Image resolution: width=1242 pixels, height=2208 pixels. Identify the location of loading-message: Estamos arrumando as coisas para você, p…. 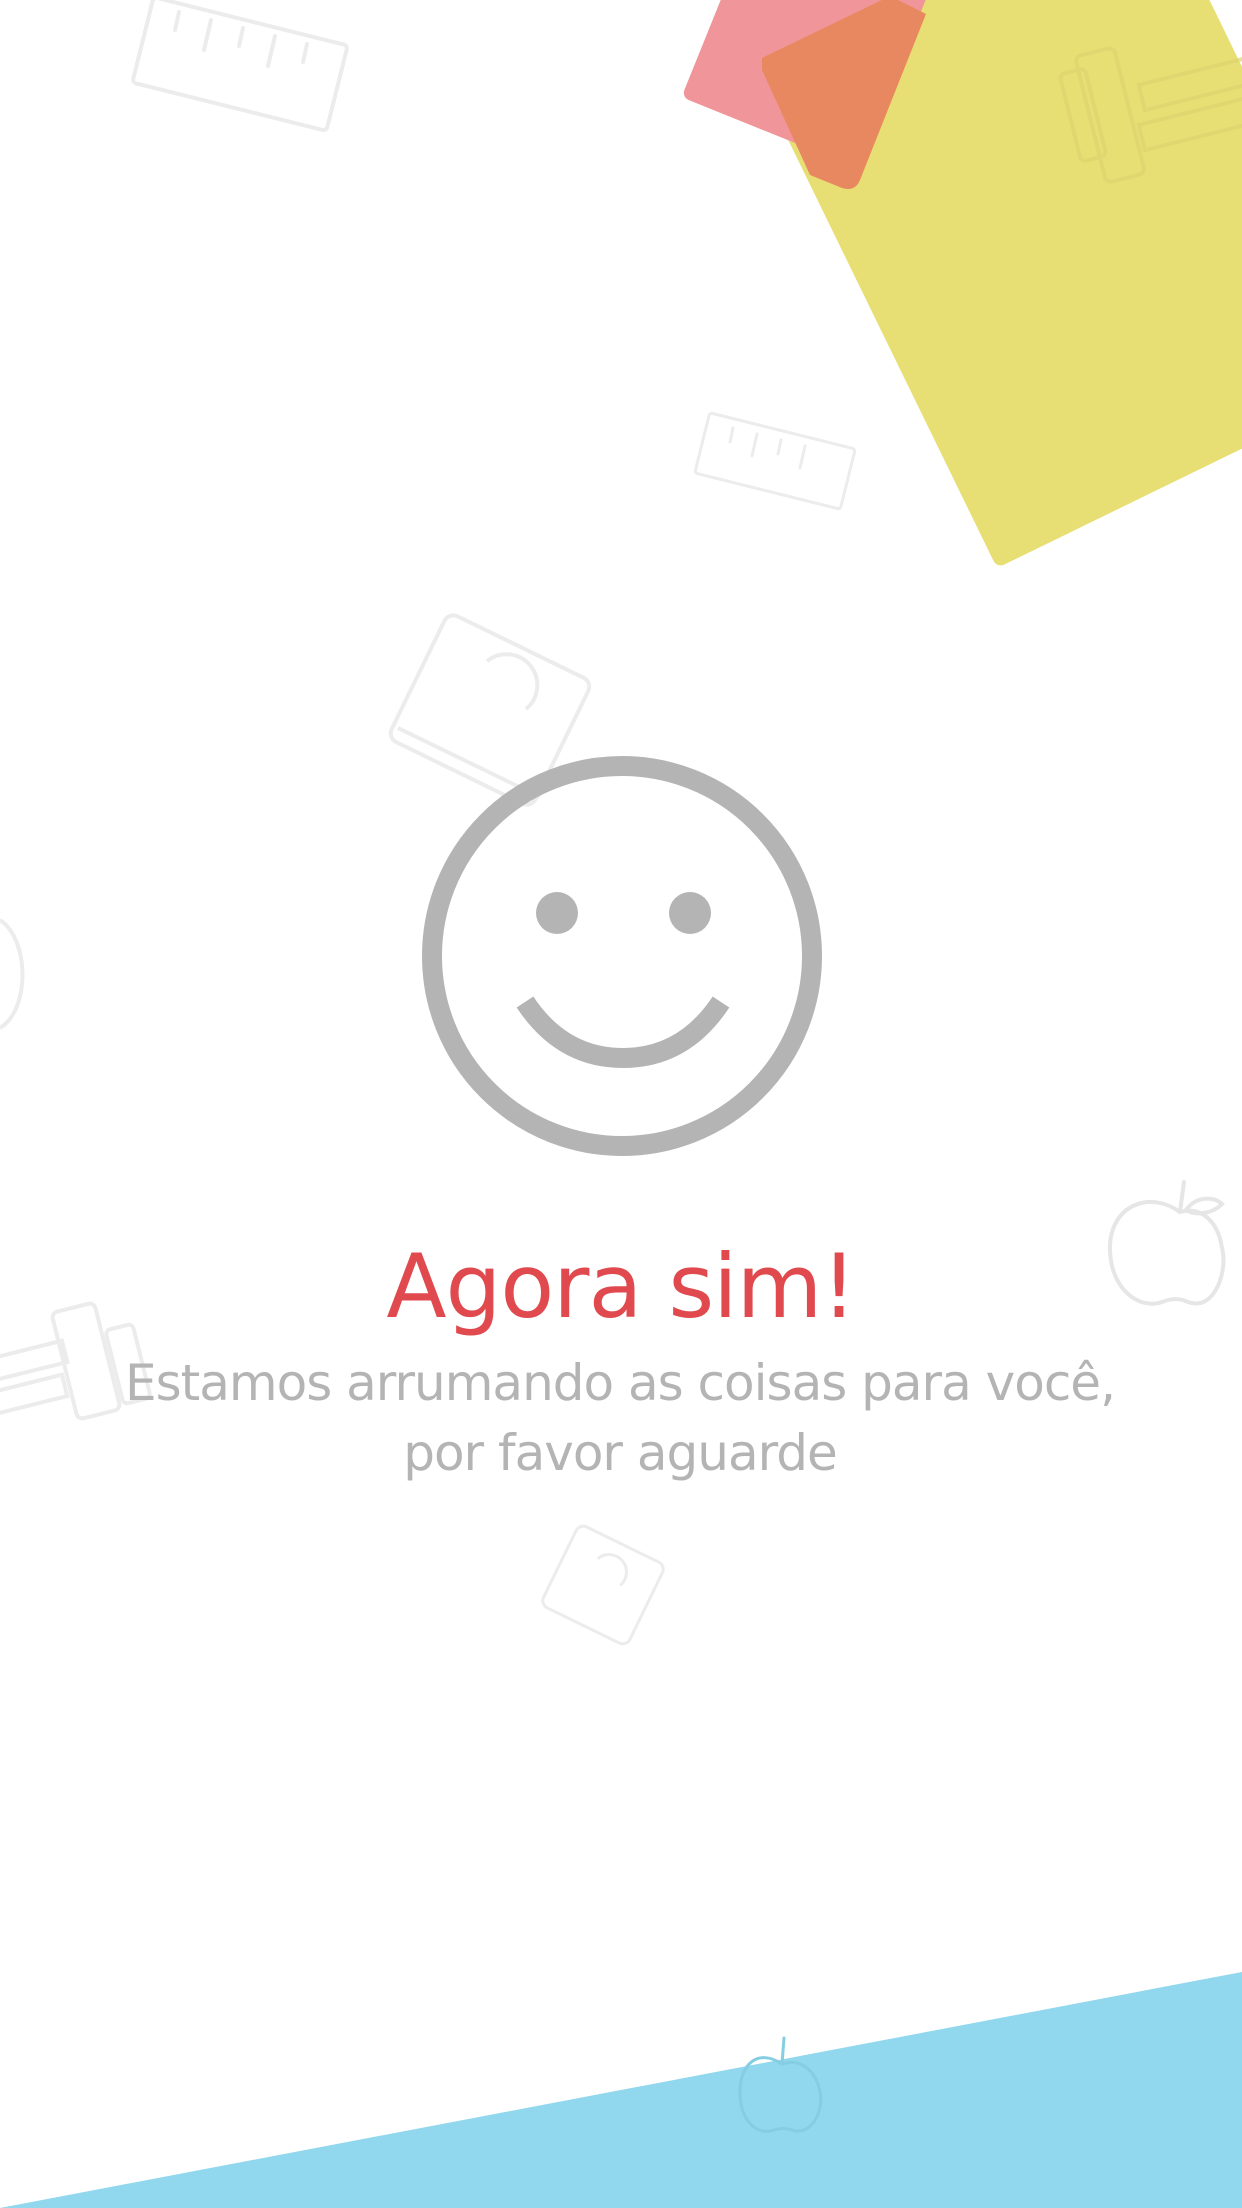
(620, 1418).